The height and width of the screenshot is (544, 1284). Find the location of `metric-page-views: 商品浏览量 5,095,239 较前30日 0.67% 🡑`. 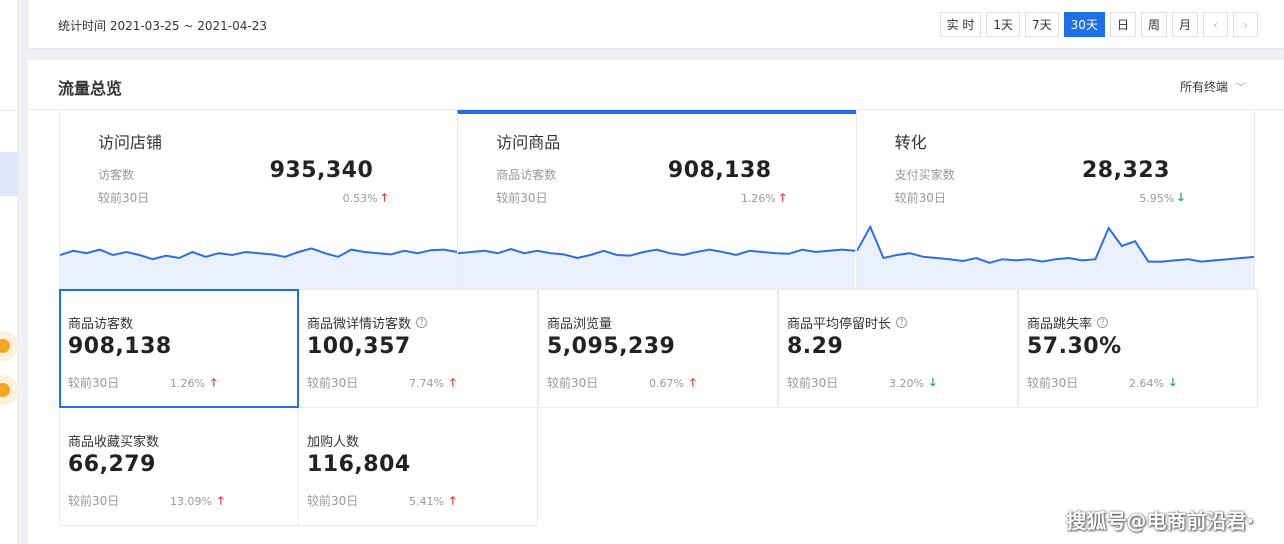

metric-page-views: 商品浏览量 5,095,239 较前30日 0.67% 🡑 is located at coordinates (658, 348).